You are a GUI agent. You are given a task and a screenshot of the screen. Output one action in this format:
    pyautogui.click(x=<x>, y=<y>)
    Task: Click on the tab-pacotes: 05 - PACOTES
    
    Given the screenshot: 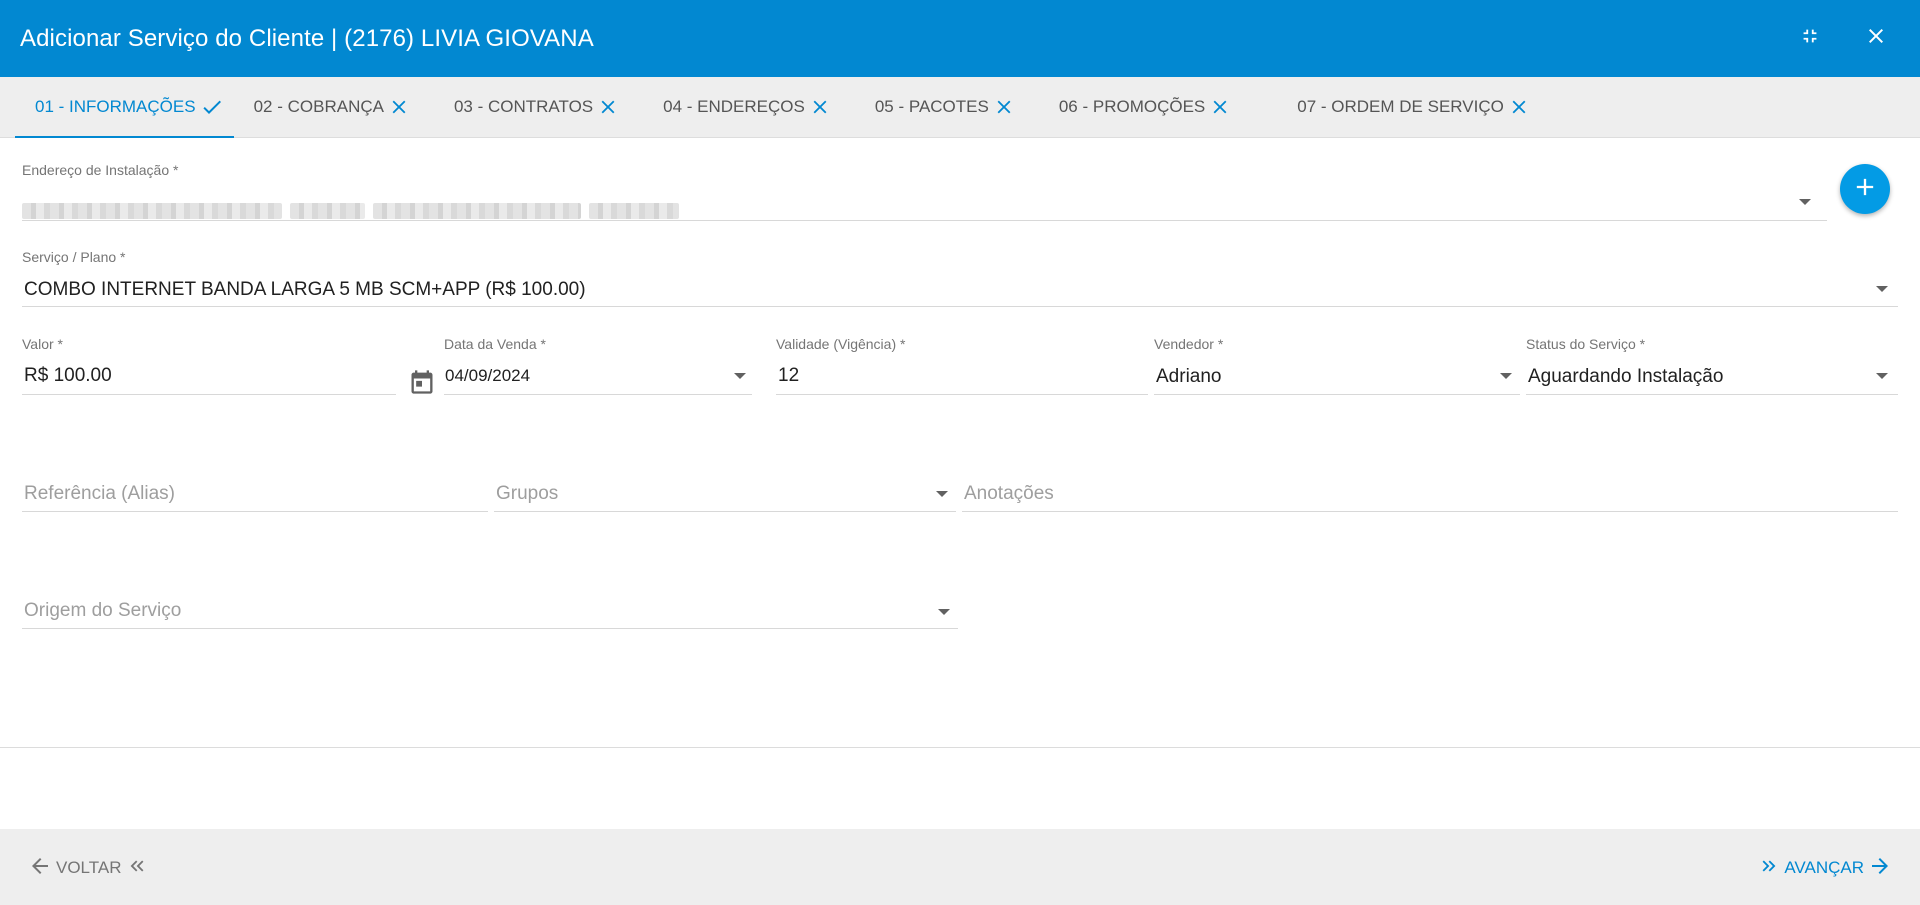 What is the action you would take?
    pyautogui.click(x=945, y=107)
    